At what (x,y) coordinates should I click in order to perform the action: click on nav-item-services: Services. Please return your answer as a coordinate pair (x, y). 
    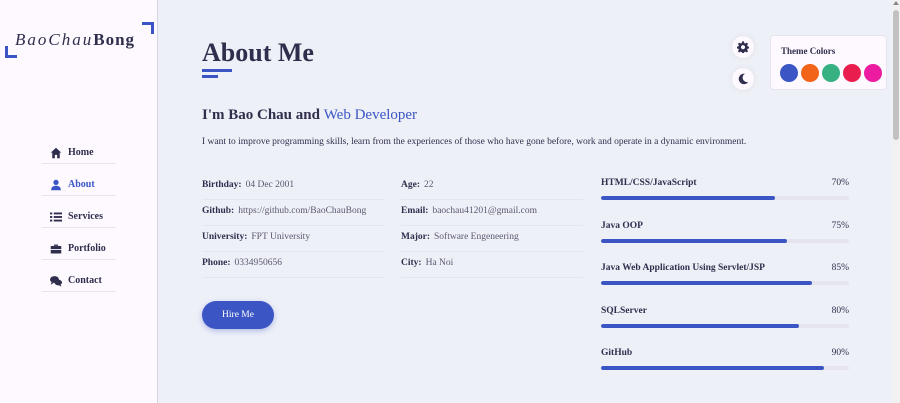
    Looking at the image, I should click on (79, 217).